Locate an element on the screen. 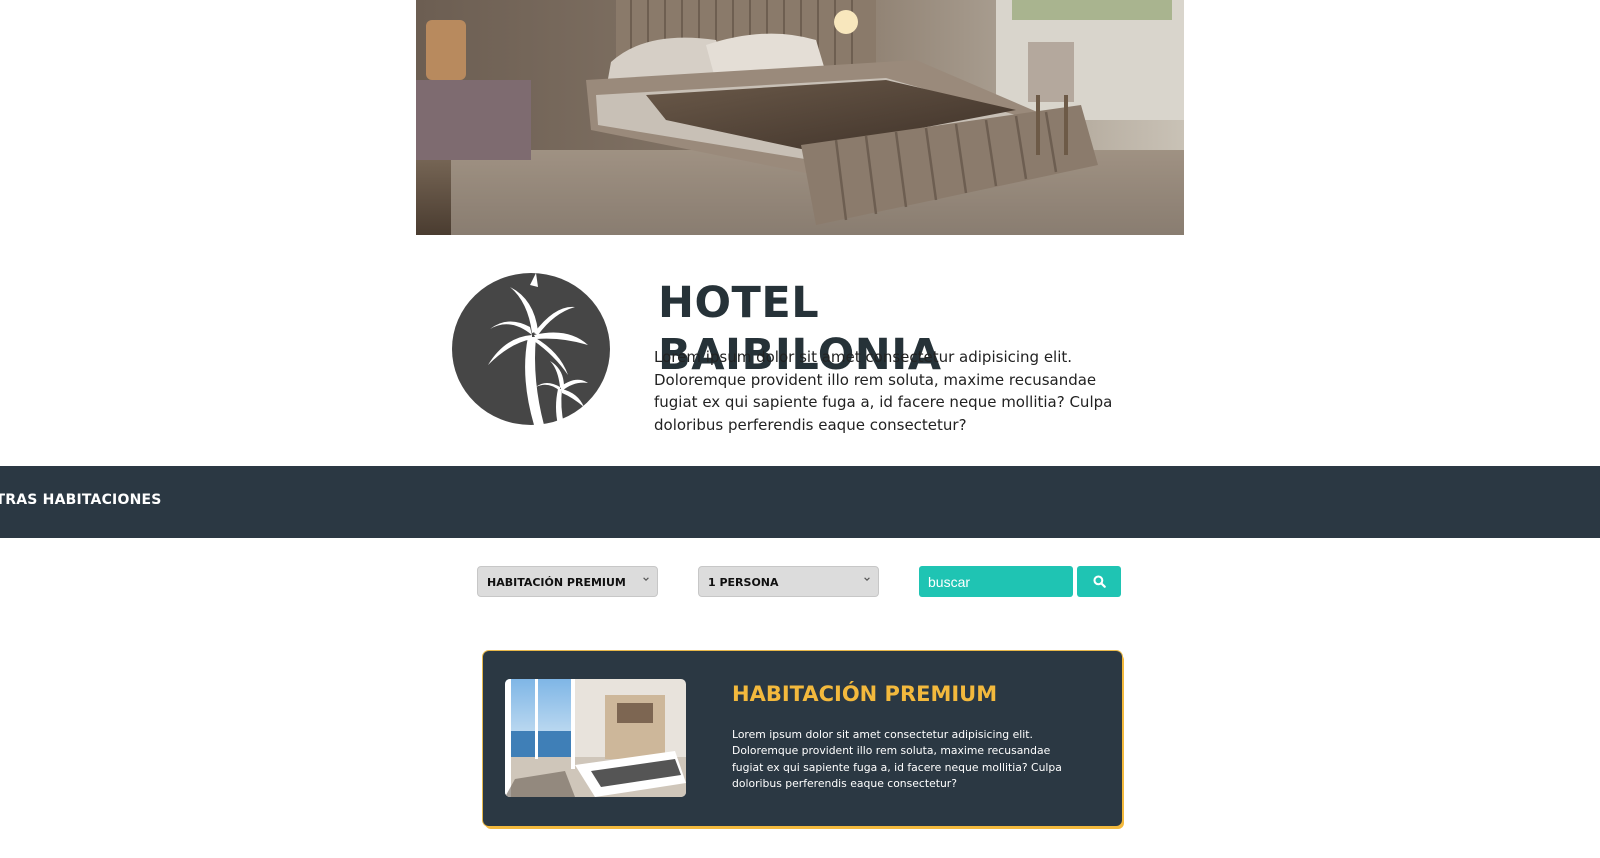  hero-image is located at coordinates (800, 117).